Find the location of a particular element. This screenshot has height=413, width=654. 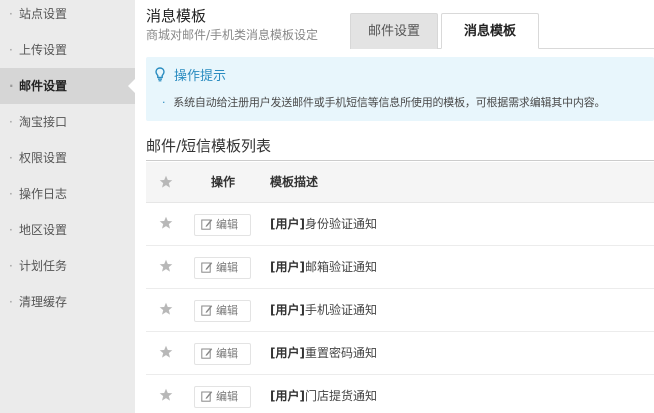

template-description: [用户]门店提货通知 is located at coordinates (323, 394).